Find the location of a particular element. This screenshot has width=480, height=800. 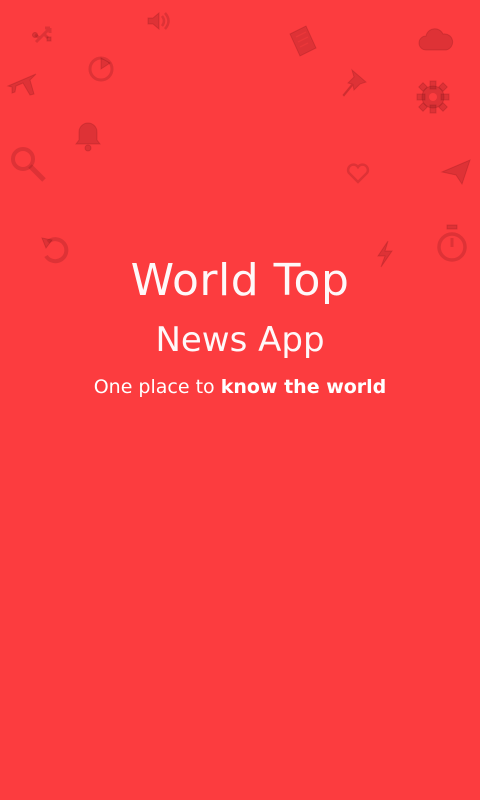

app-title-line1: World Top is located at coordinates (240, 280).